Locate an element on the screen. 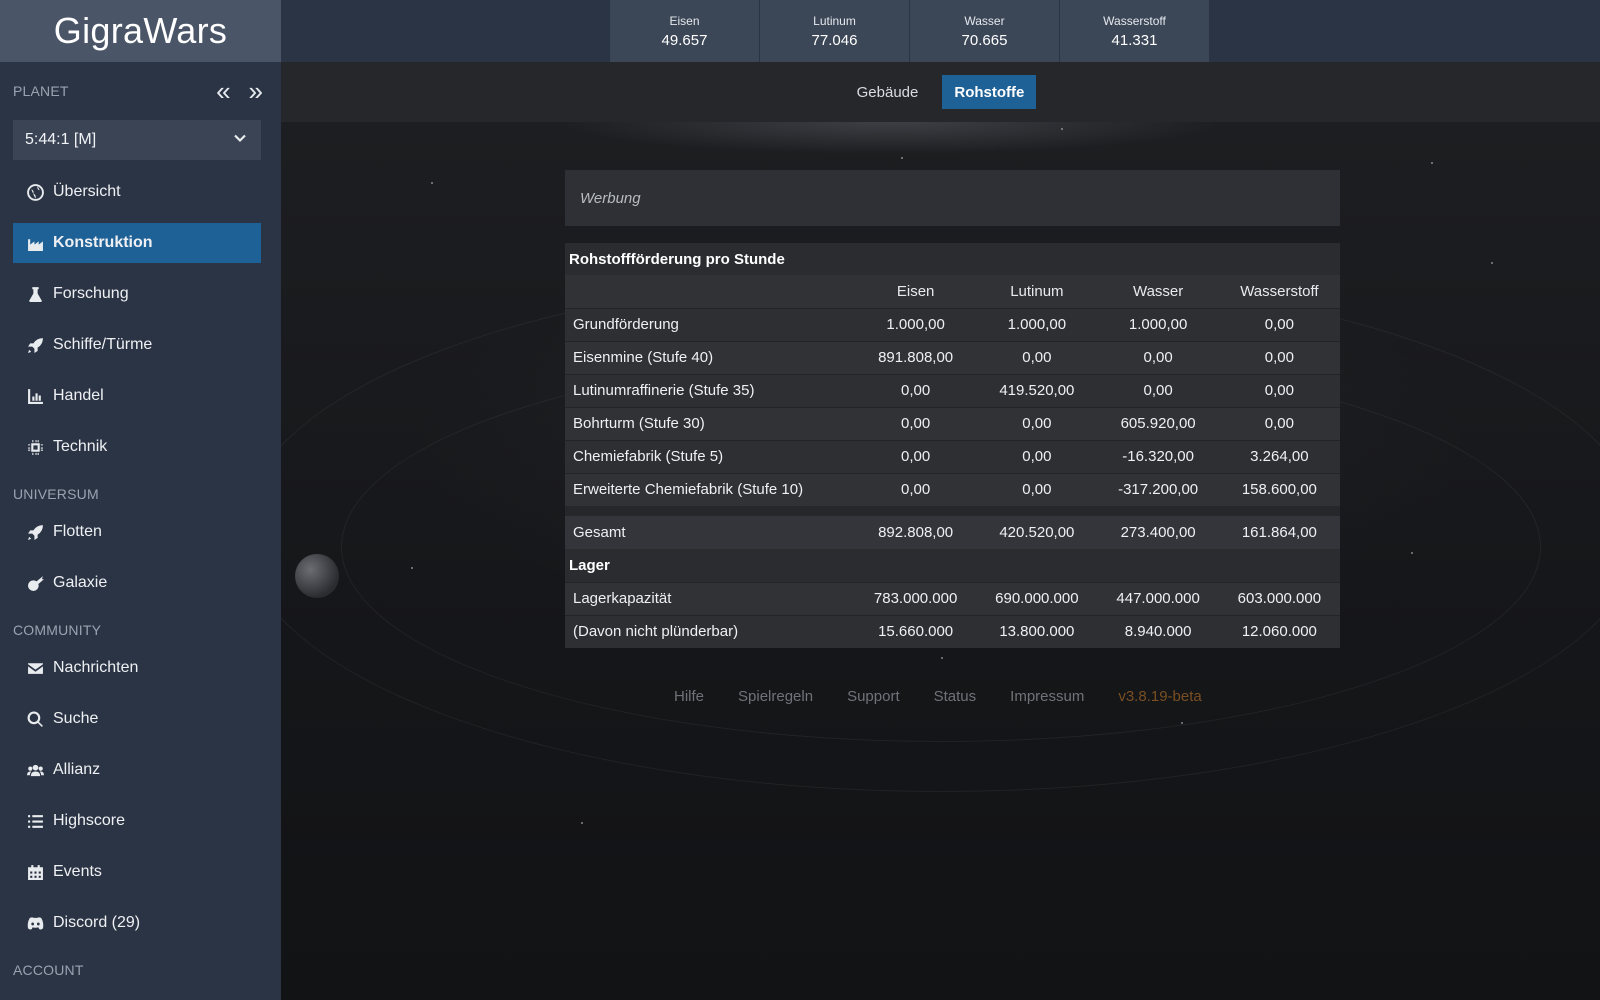 The width and height of the screenshot is (1600, 1000). production-title: Rohstoffförderung pro Stunde is located at coordinates (952, 259).